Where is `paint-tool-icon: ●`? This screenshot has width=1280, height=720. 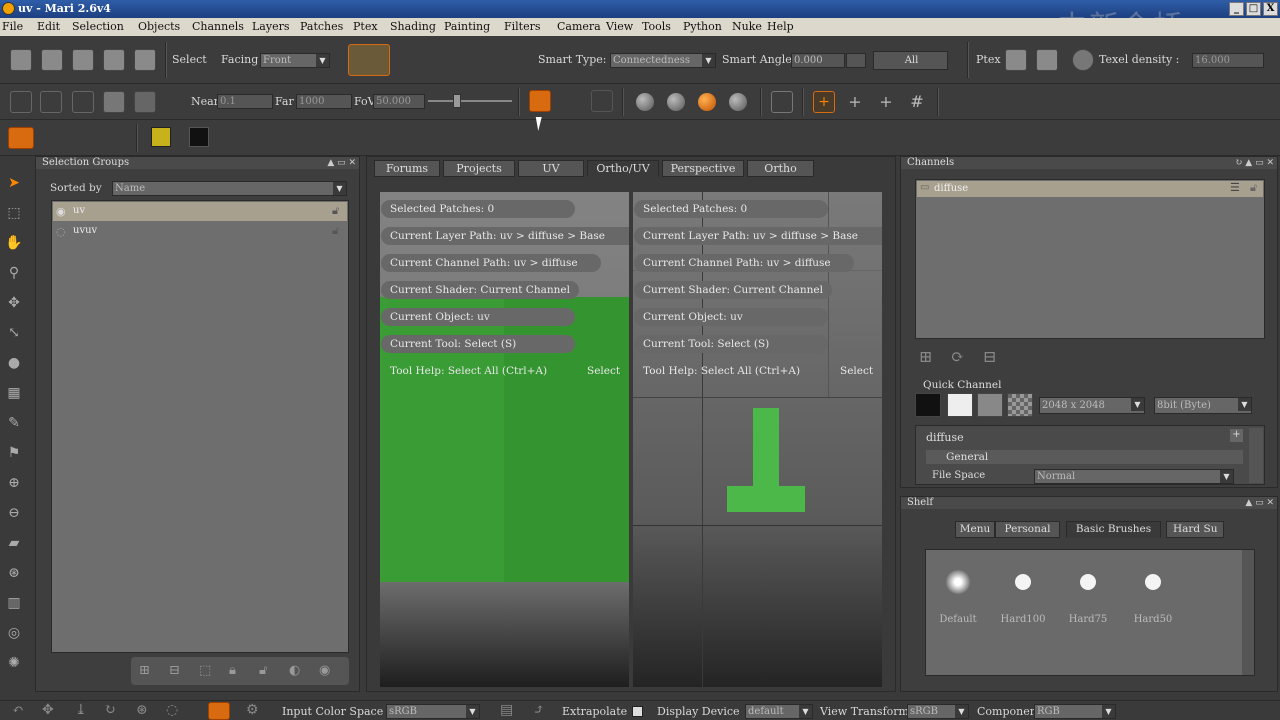 paint-tool-icon: ● is located at coordinates (14, 363).